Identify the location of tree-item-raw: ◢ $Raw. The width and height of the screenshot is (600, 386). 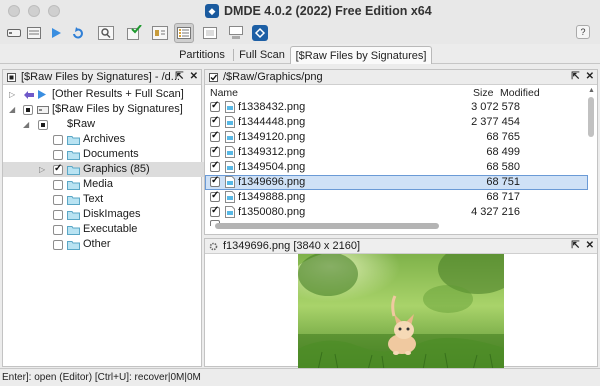
(104, 124).